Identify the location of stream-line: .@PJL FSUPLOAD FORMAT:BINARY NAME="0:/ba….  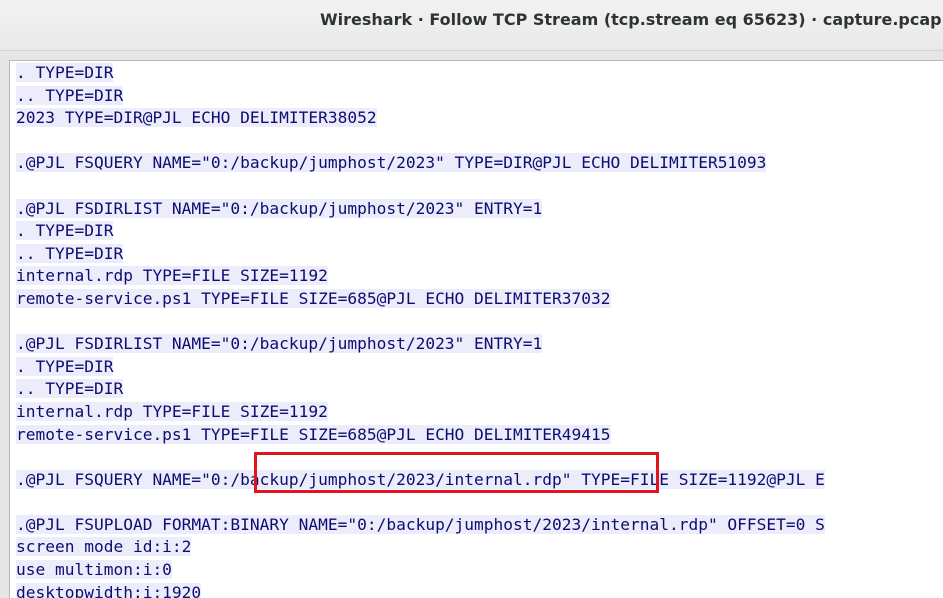
(420, 524).